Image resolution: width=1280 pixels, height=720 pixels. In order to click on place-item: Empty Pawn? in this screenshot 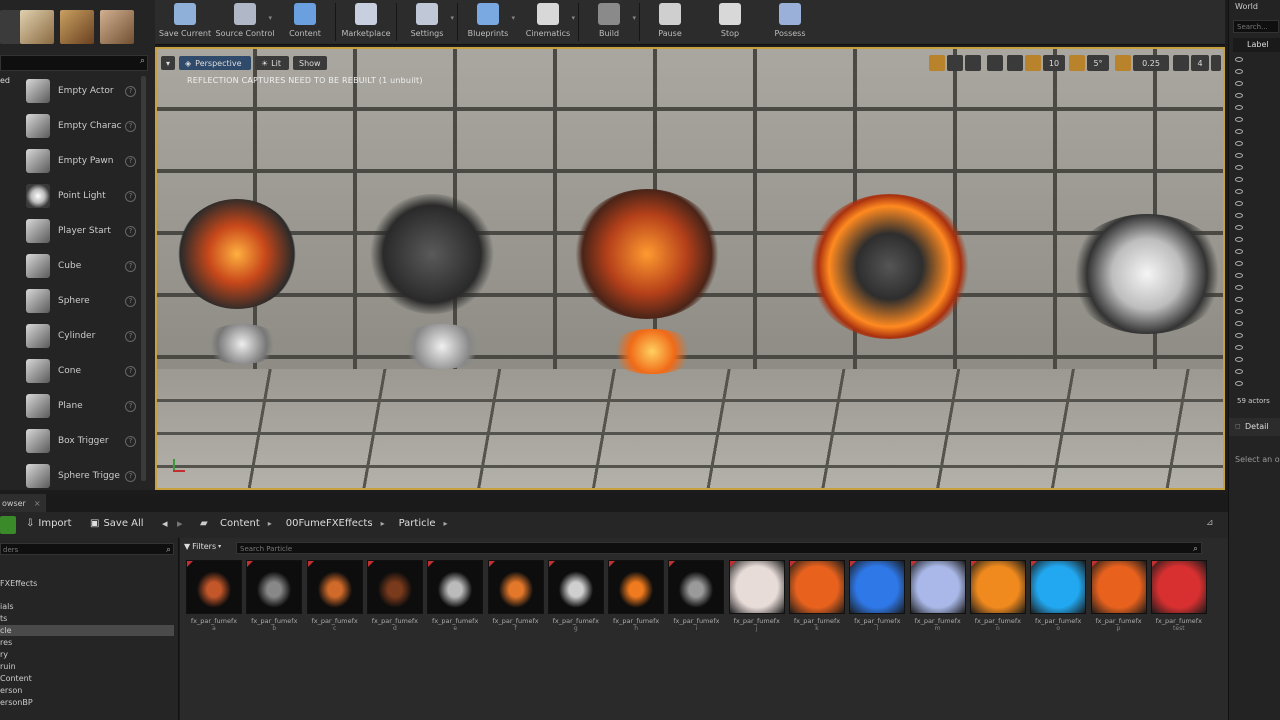, I will do `click(87, 161)`.